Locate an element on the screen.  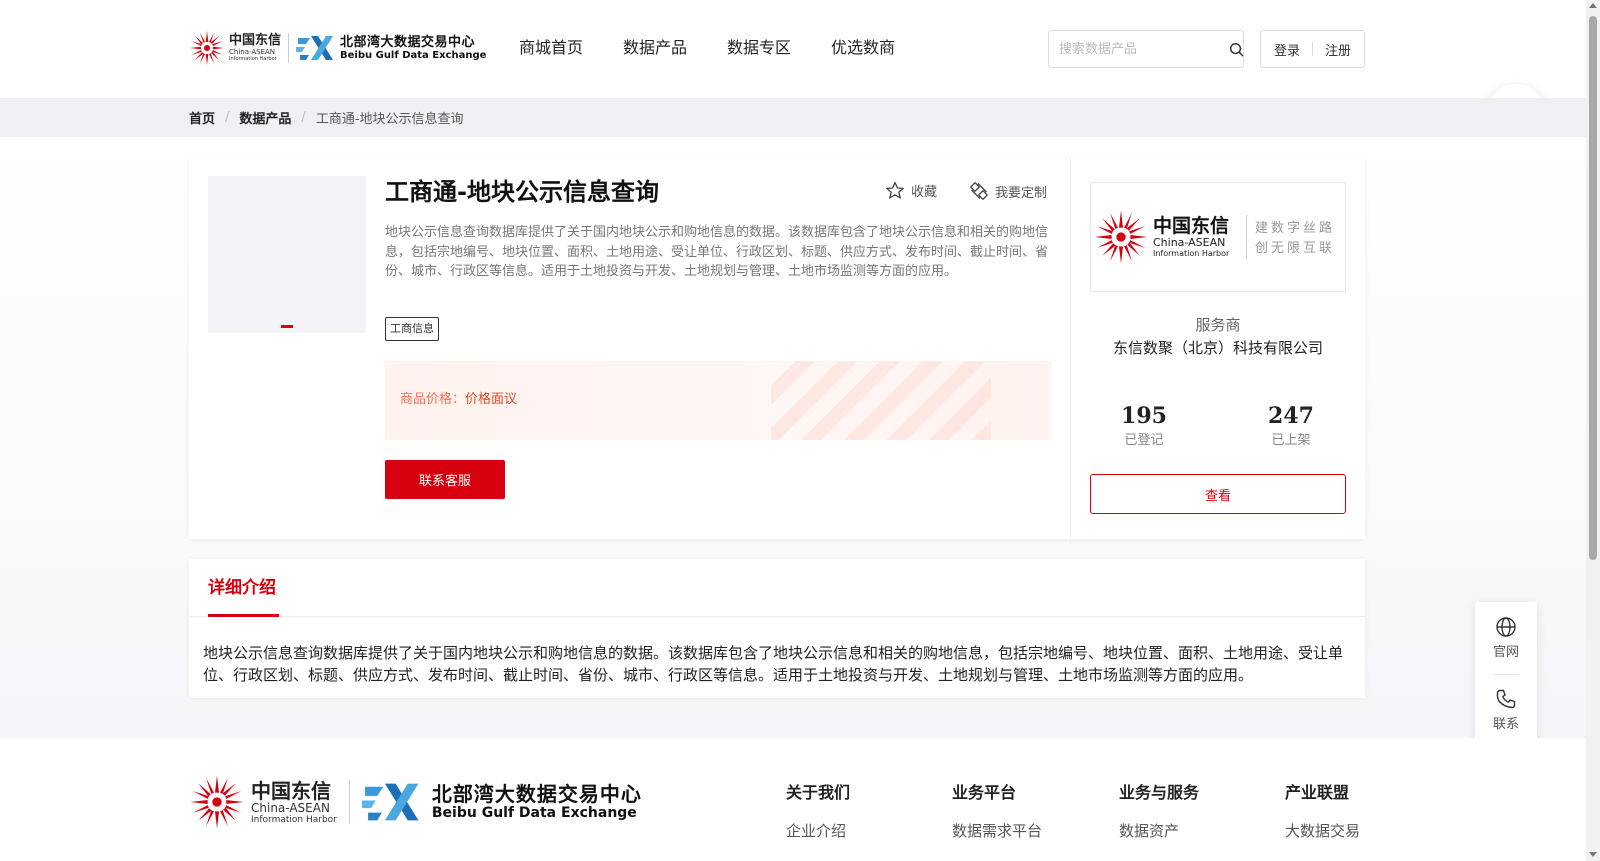
vendor-logo-divider is located at coordinates (1246, 237).